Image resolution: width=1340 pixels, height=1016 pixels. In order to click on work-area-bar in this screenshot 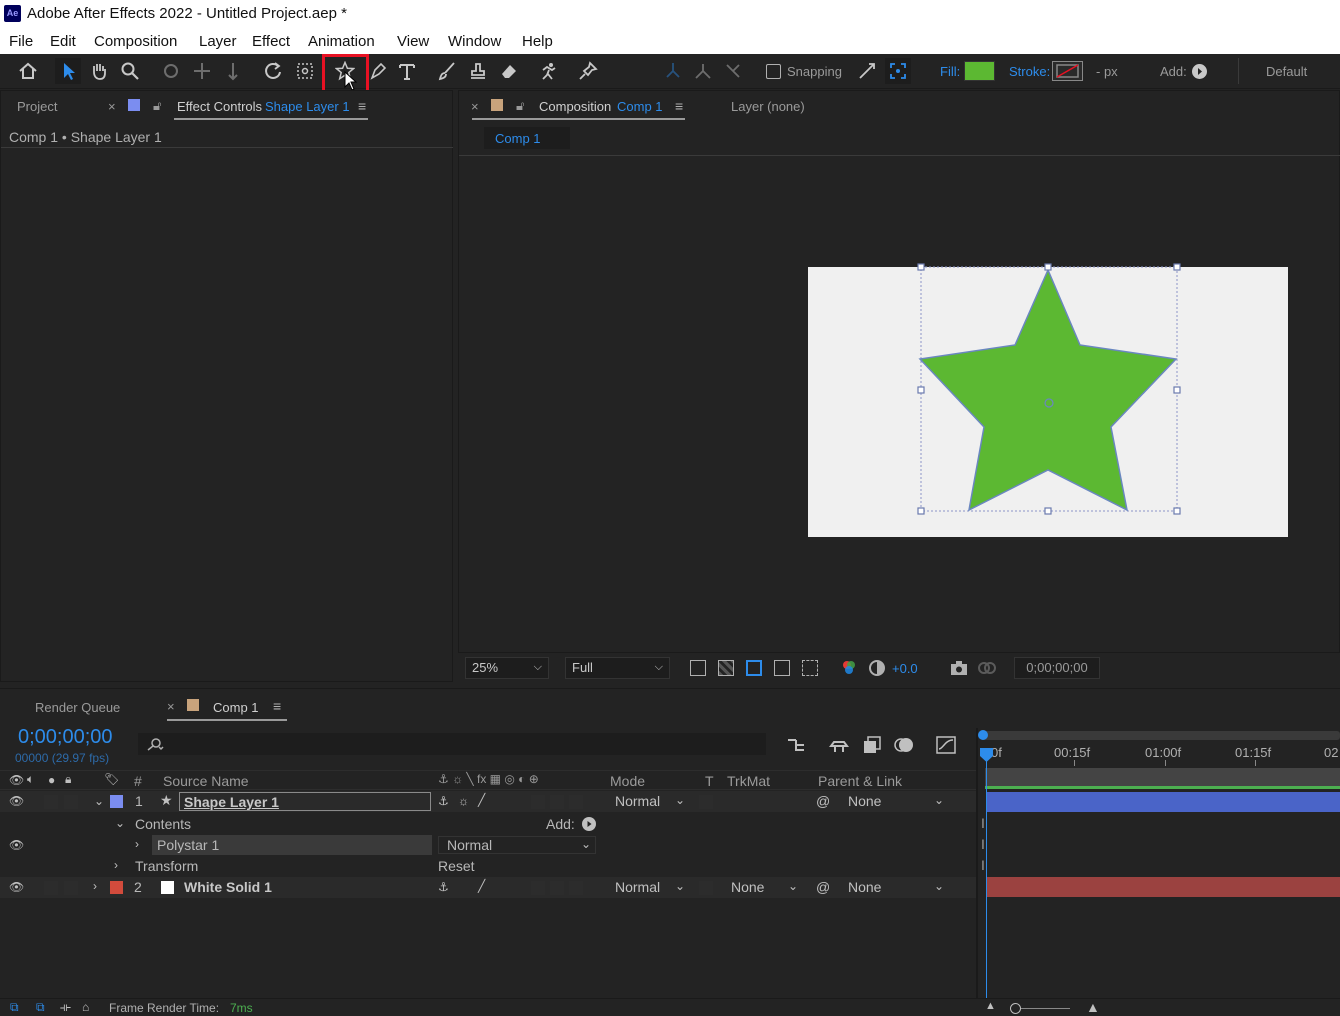, I will do `click(1162, 777)`.